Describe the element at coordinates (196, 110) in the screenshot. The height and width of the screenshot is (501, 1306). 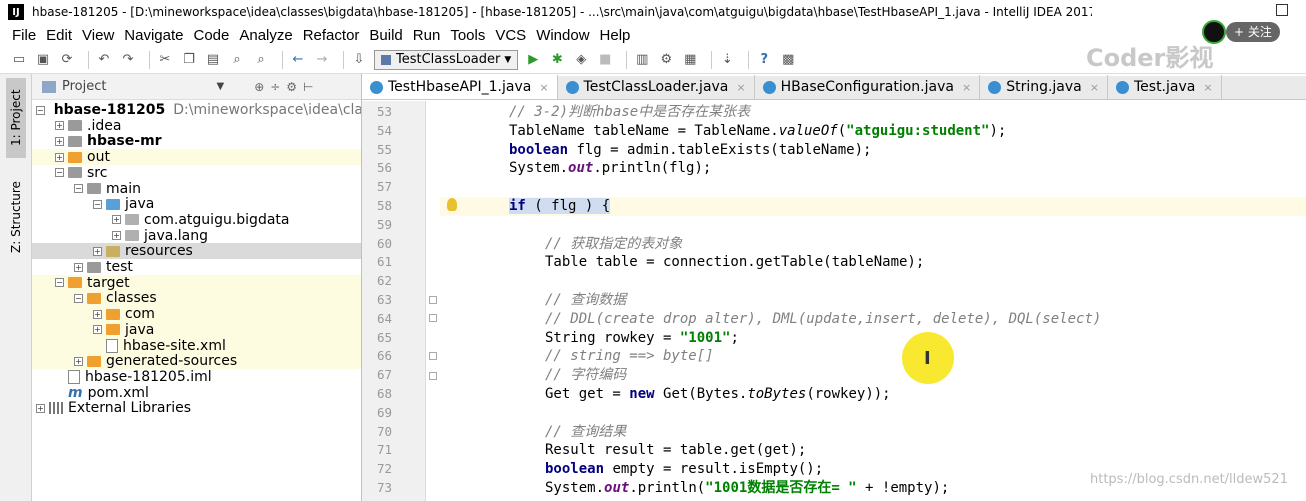
I see `tree-item: − hbase-181205 D:\mineworkspace\idea\clas` at that location.